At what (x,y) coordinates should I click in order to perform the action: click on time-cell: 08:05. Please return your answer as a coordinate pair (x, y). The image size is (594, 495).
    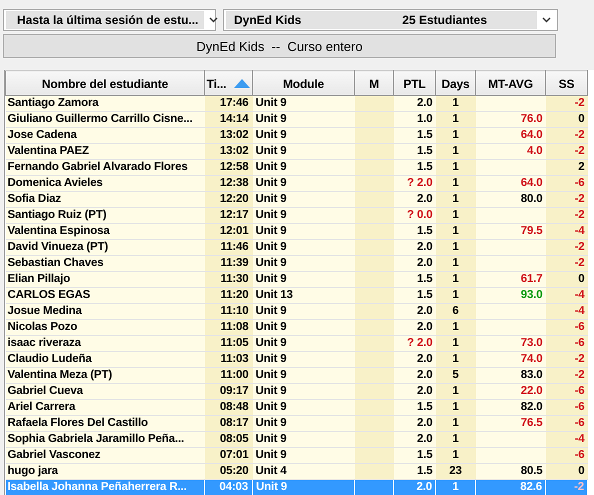
    Looking at the image, I should click on (234, 439).